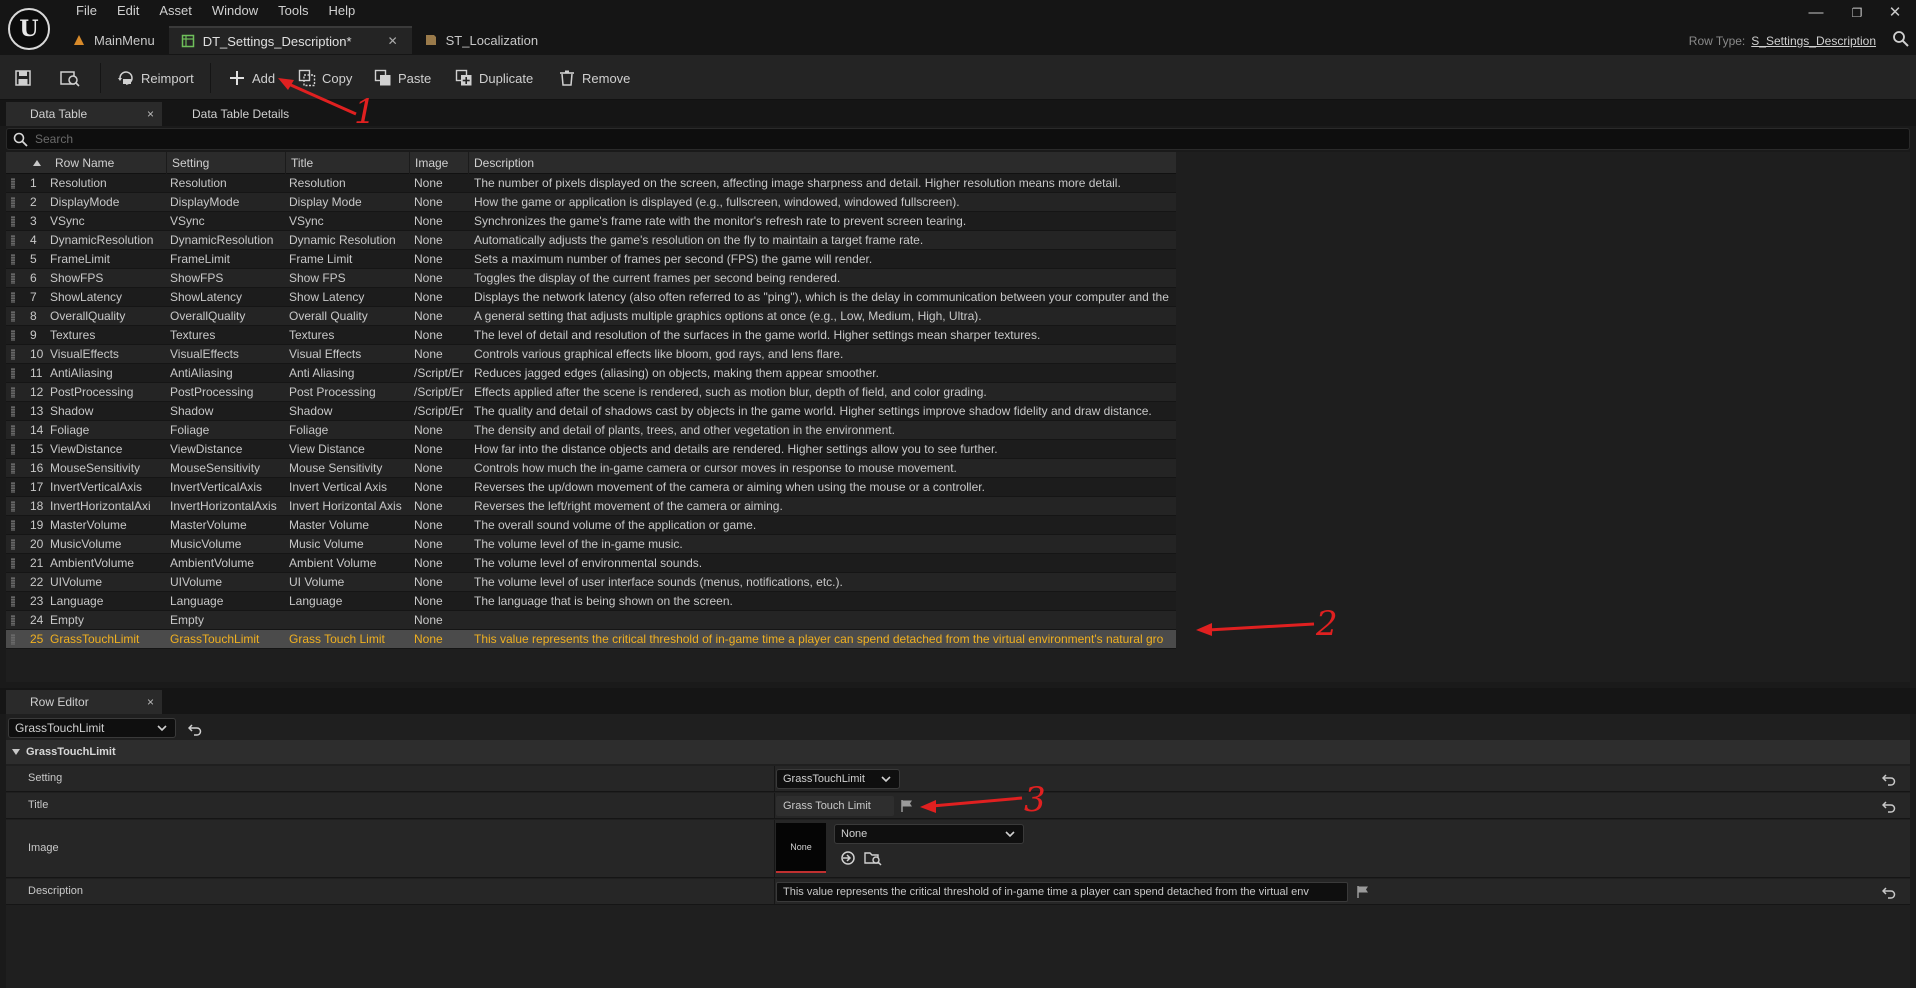 This screenshot has height=988, width=1916. I want to click on column-header-row-name: Row Name, so click(110, 163).